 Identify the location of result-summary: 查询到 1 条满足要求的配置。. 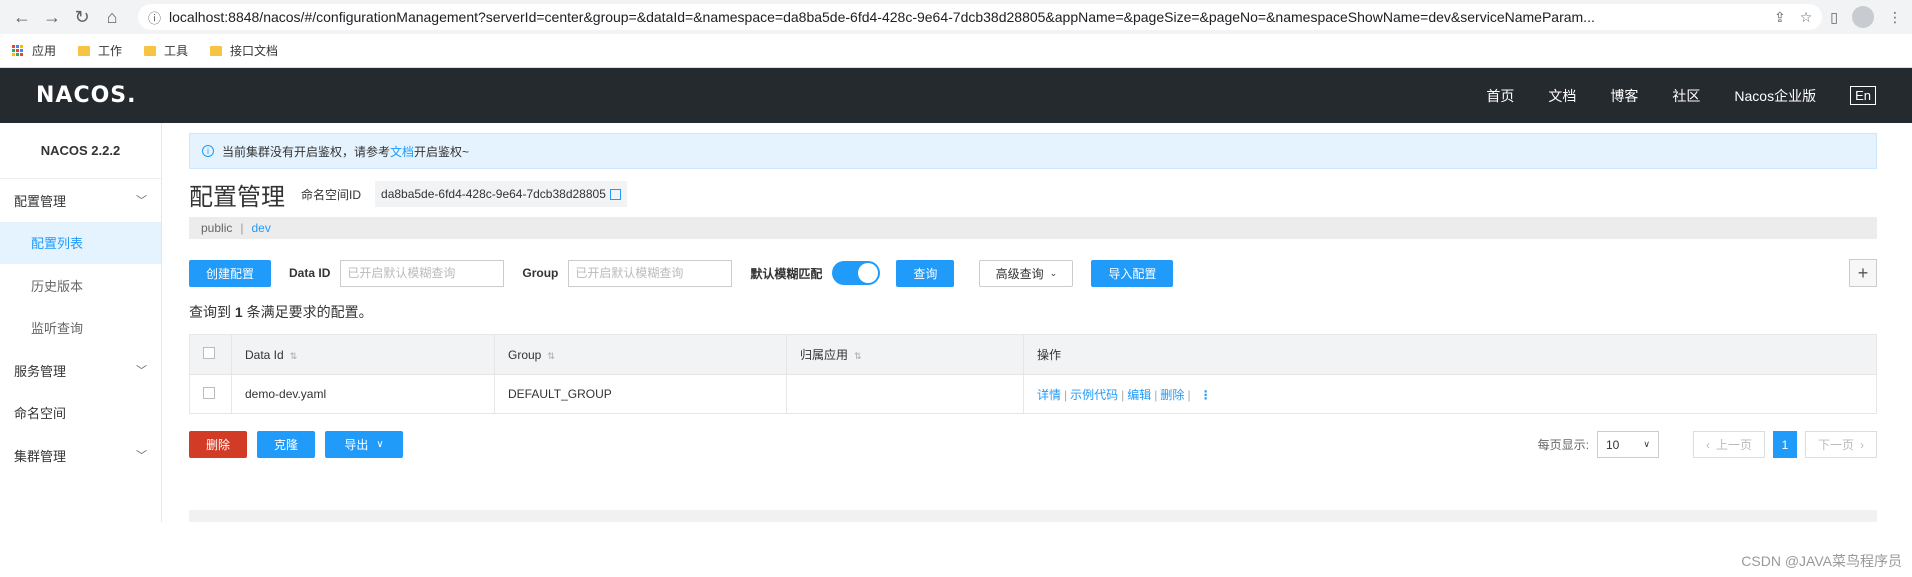
(1033, 312).